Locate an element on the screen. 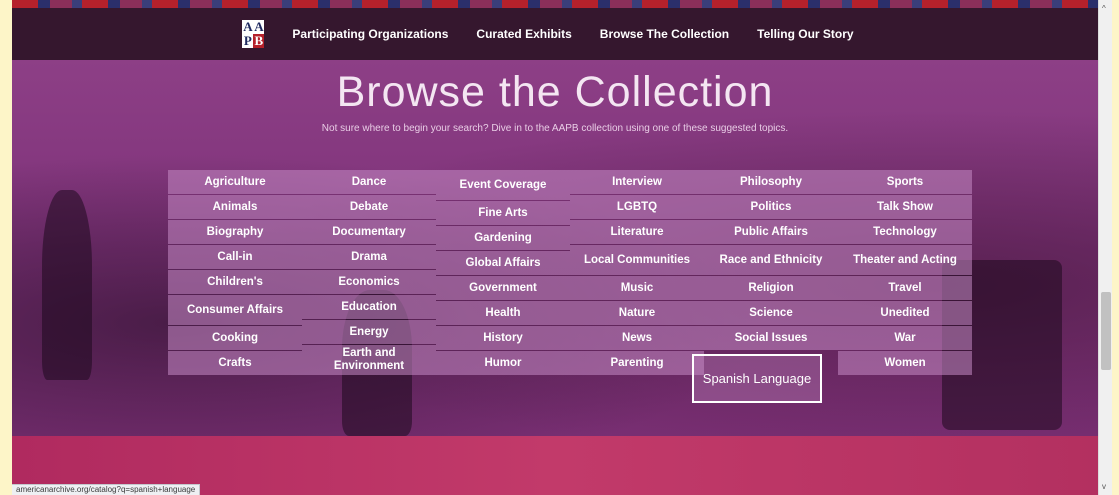 This screenshot has height=495, width=1119. topic-debate: Debate is located at coordinates (369, 207).